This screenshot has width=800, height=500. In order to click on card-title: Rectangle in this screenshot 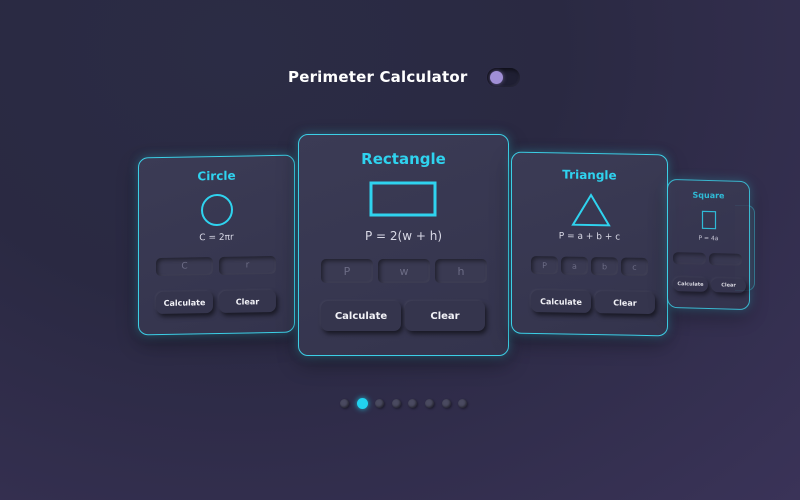, I will do `click(403, 159)`.